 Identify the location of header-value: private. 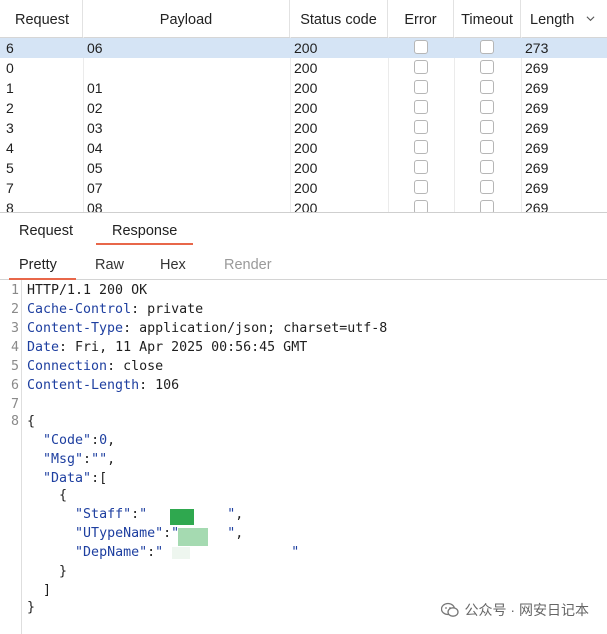
(175, 309).